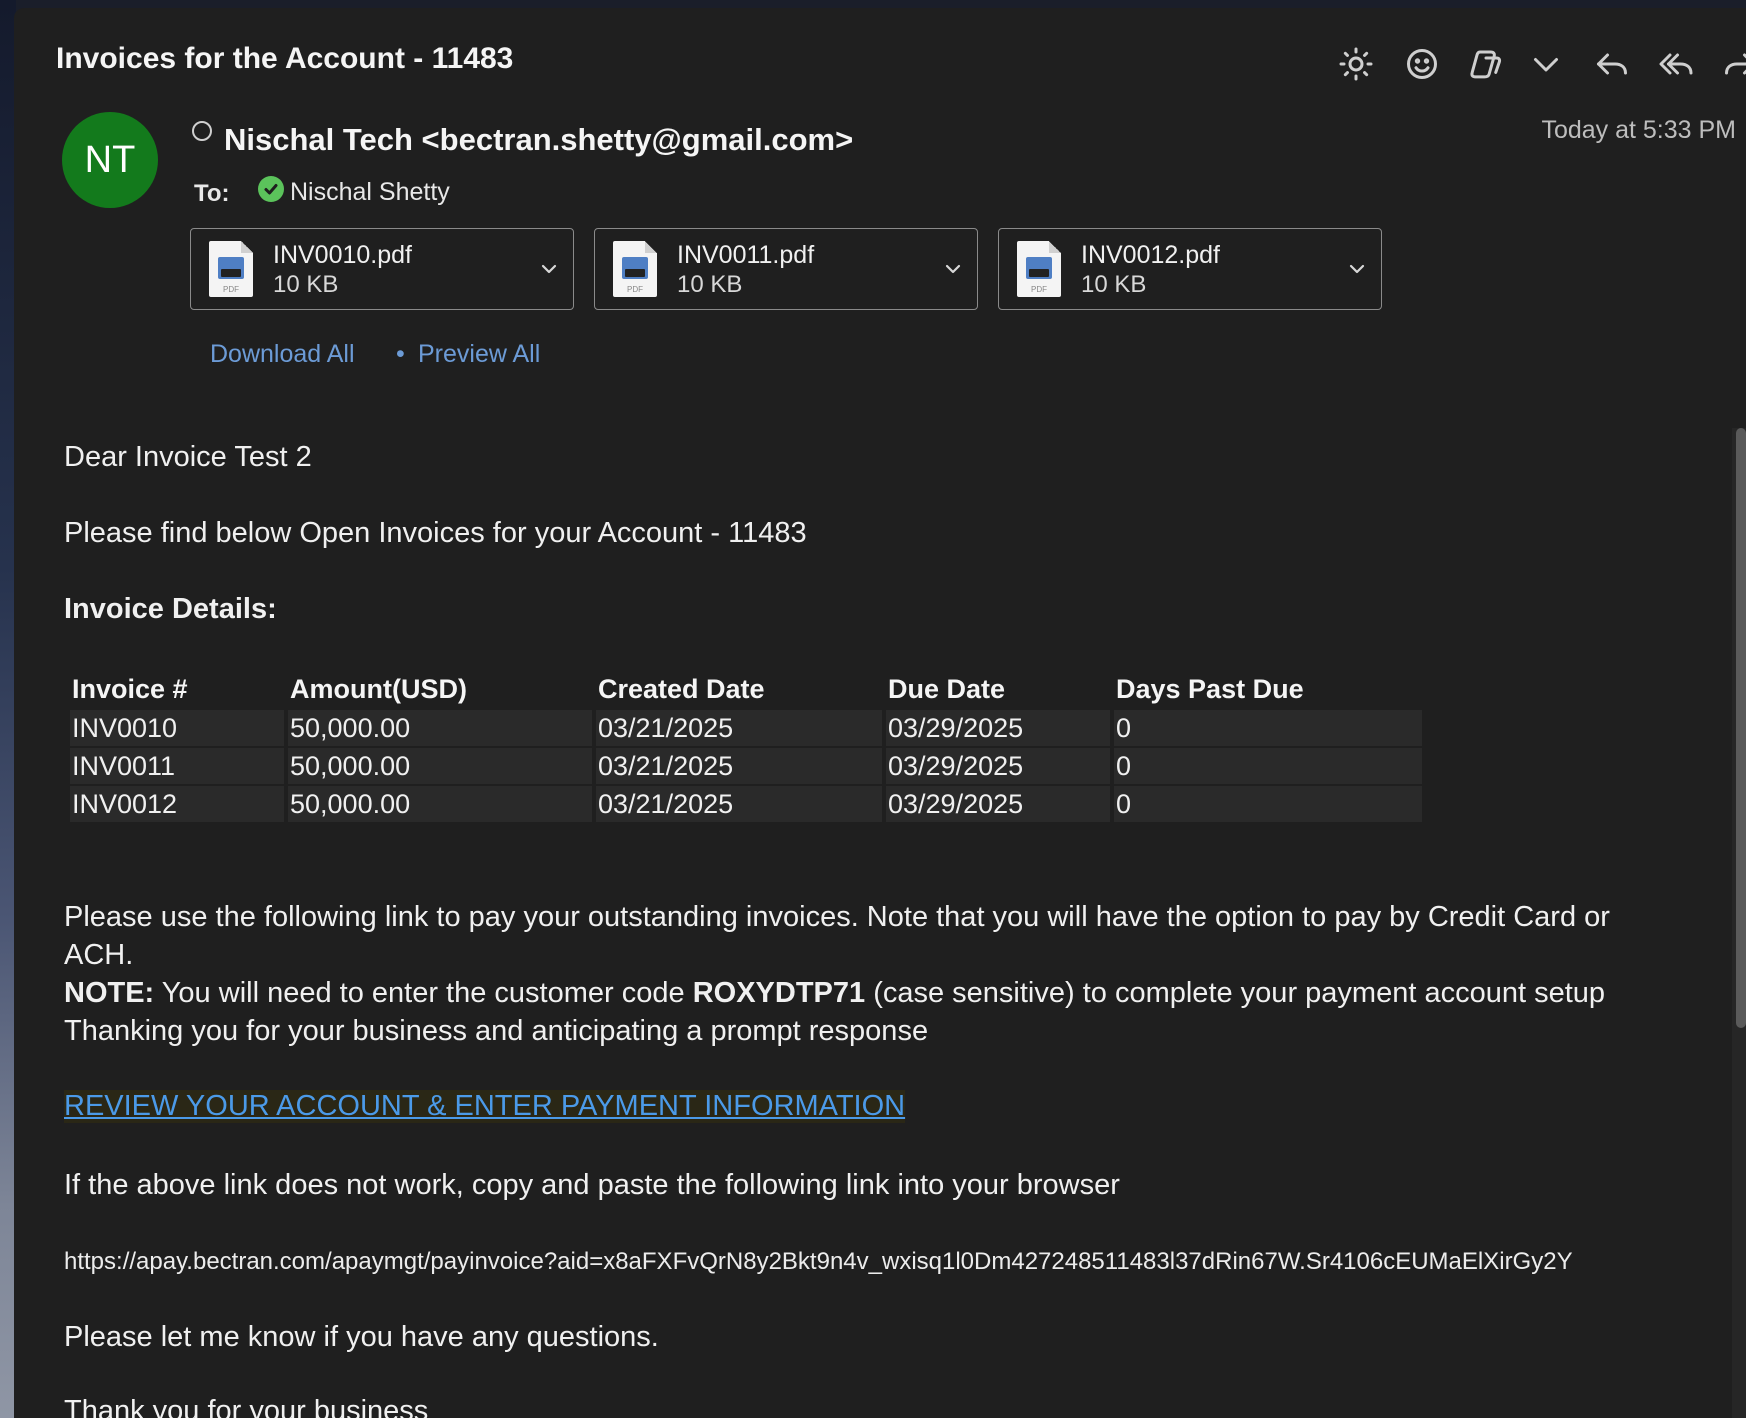  Describe the element at coordinates (1422, 64) in the screenshot. I see `emoji-icon` at that location.